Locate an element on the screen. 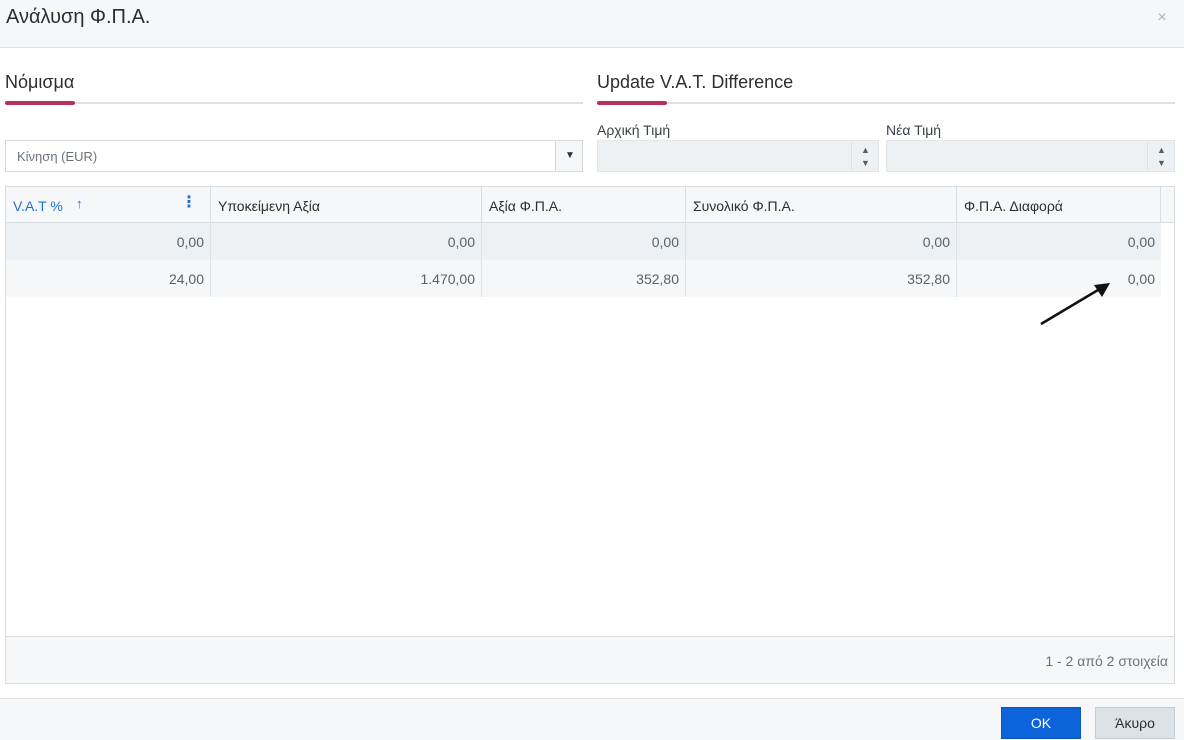 This screenshot has height=740, width=1184. currency-select-value: Κίνηση (EUR) is located at coordinates (57, 156).